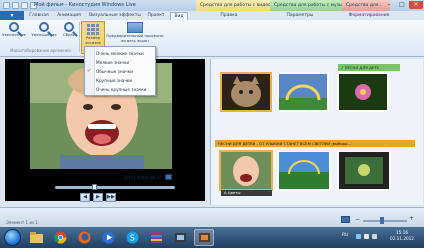 This screenshot has width=424, height=248. I want to click on save-icon, so click(15, 5).